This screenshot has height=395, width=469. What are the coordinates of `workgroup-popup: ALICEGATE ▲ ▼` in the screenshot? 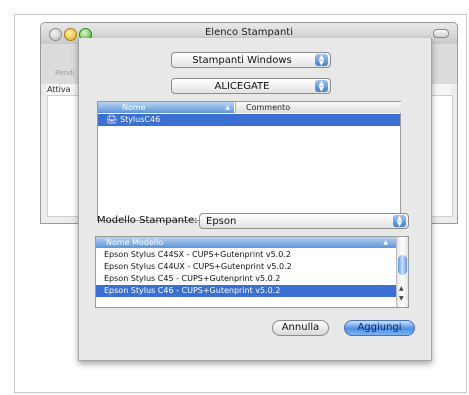 It's located at (251, 86).